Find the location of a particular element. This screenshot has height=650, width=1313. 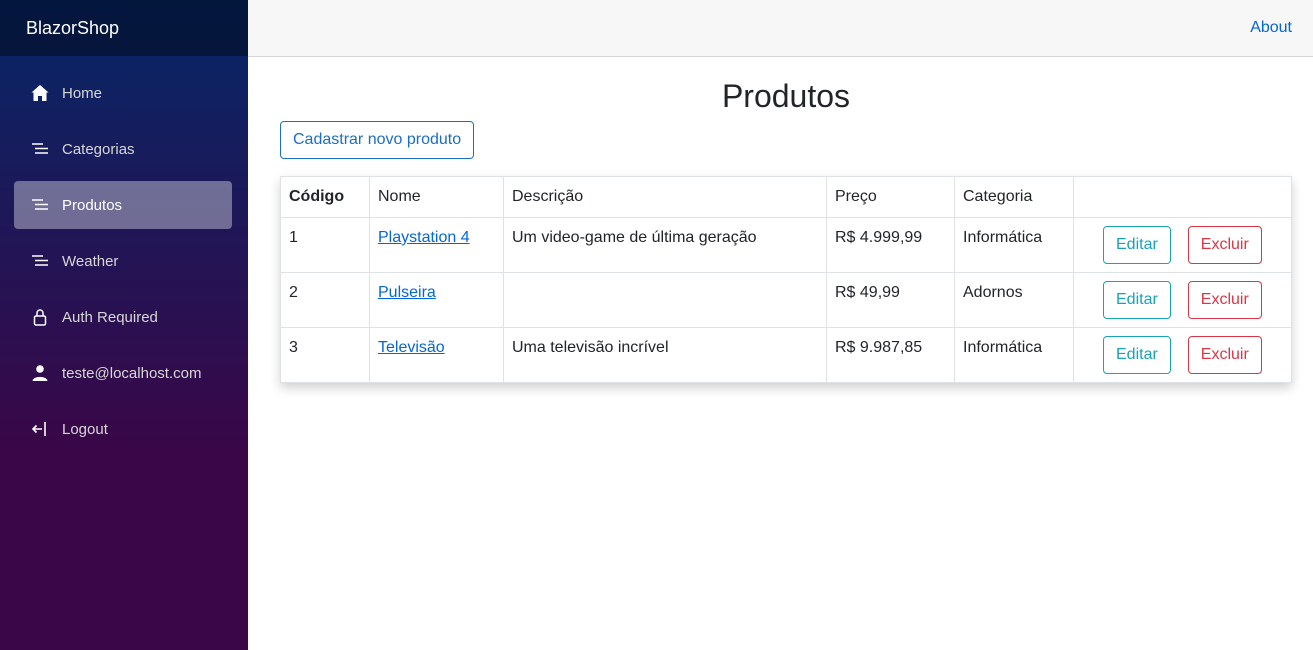

cell-descricao: Um video-game de última geração is located at coordinates (665, 245).